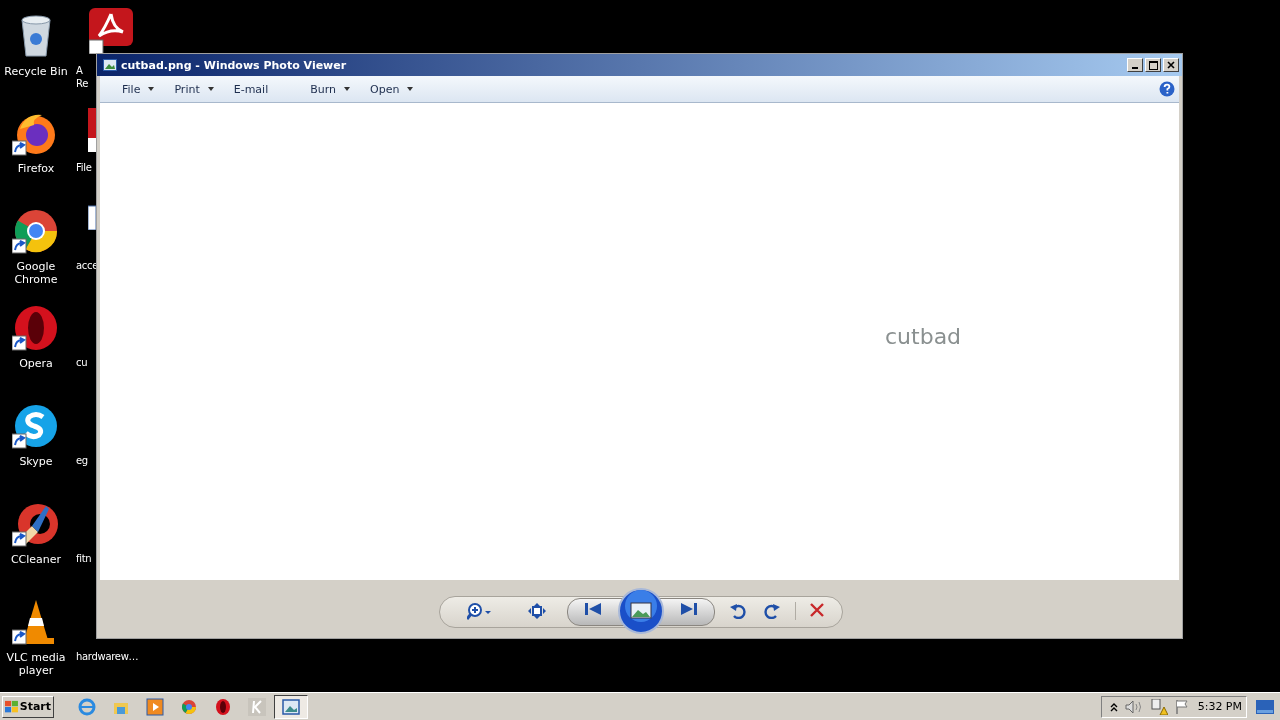  Describe the element at coordinates (84, 558) in the screenshot. I see `icon-label: fitn` at that location.